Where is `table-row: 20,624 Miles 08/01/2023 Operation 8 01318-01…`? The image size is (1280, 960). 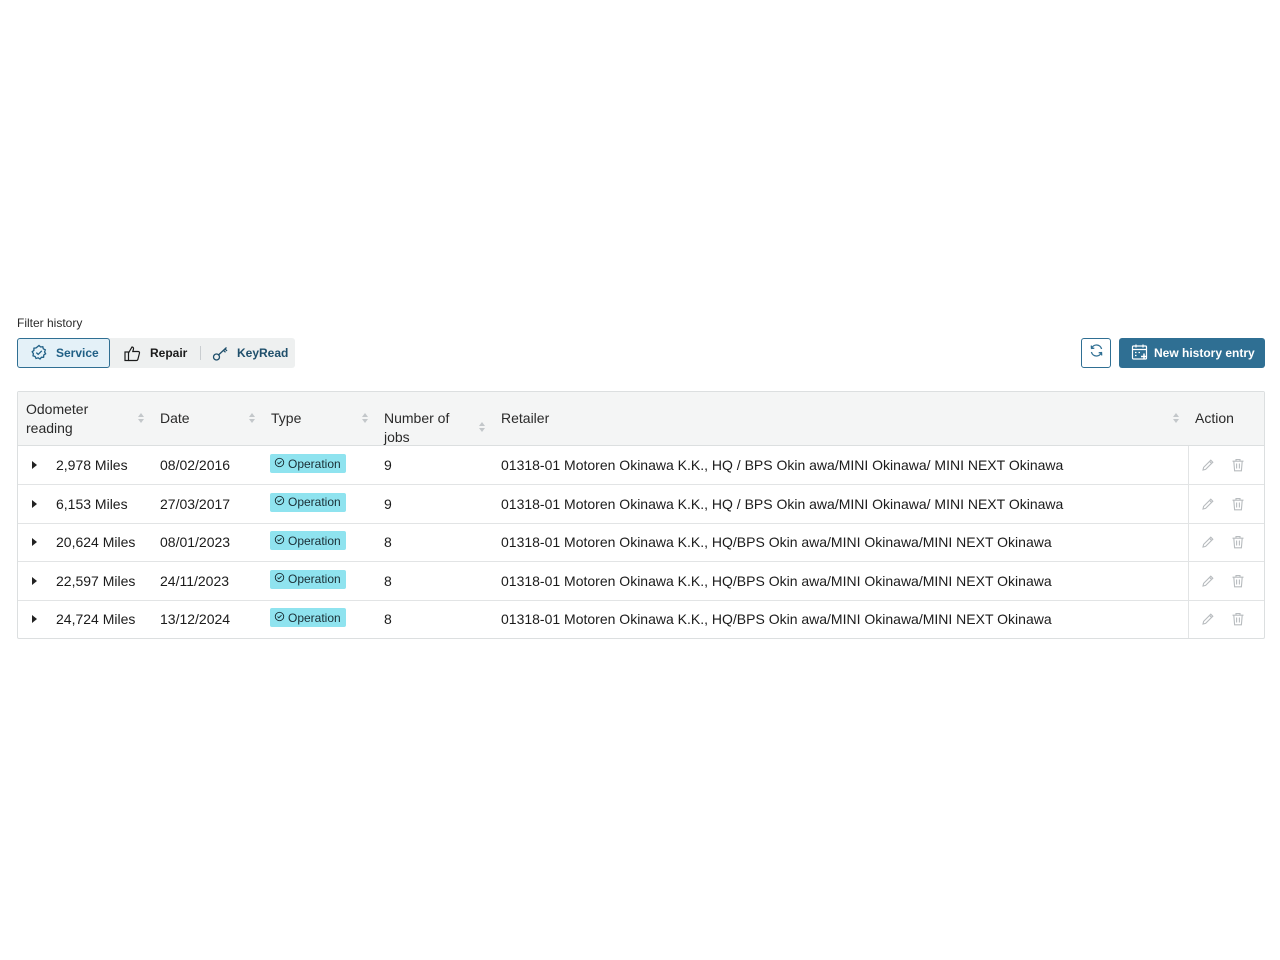 table-row: 20,624 Miles 08/01/2023 Operation 8 01318-01… is located at coordinates (641, 543).